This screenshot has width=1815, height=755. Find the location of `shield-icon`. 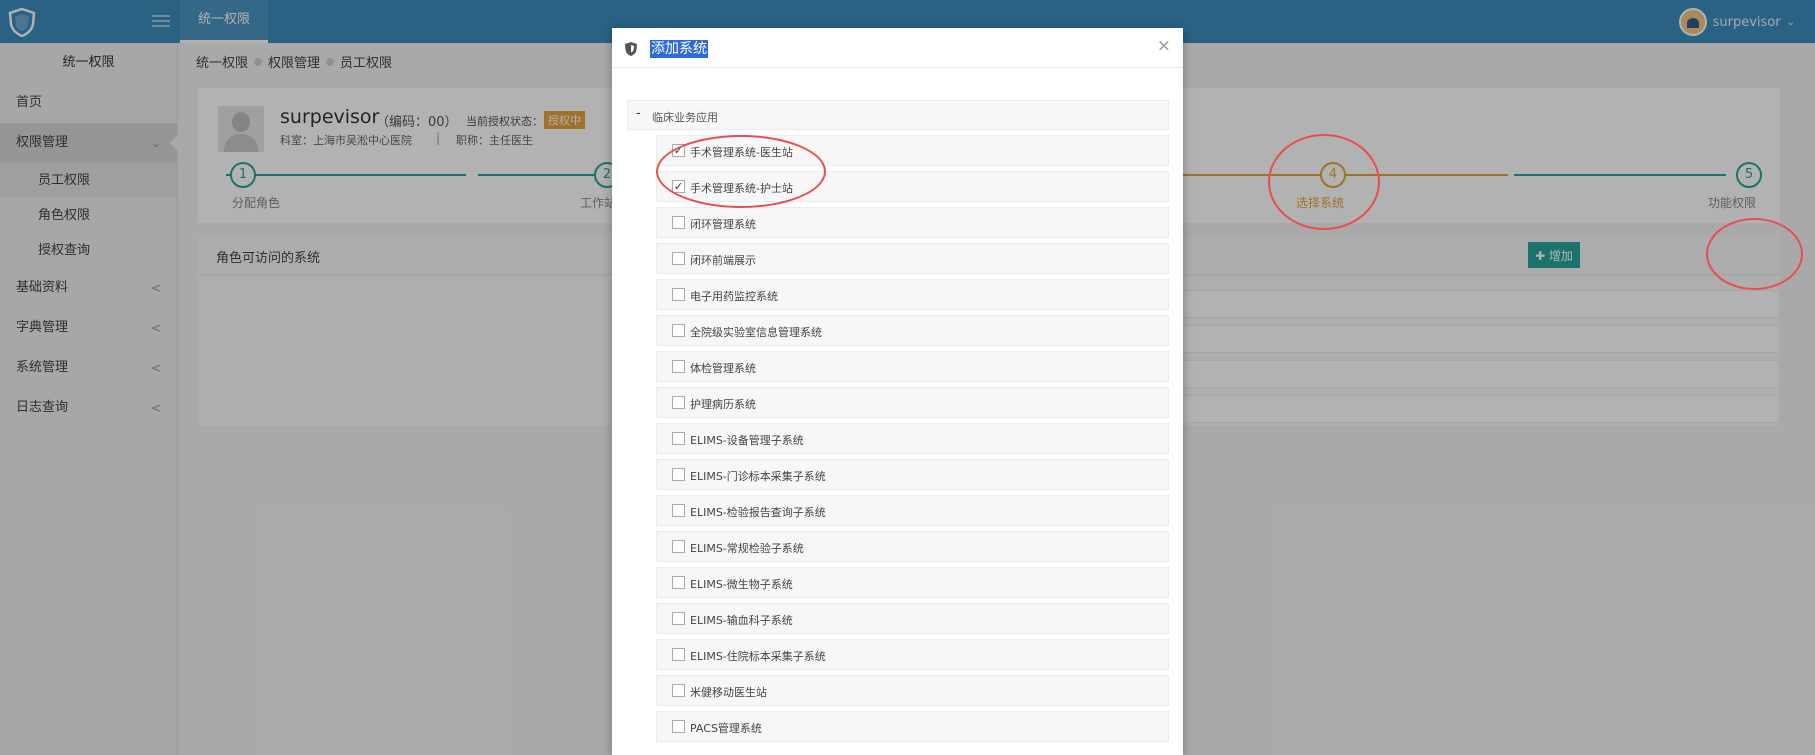

shield-icon is located at coordinates (631, 49).